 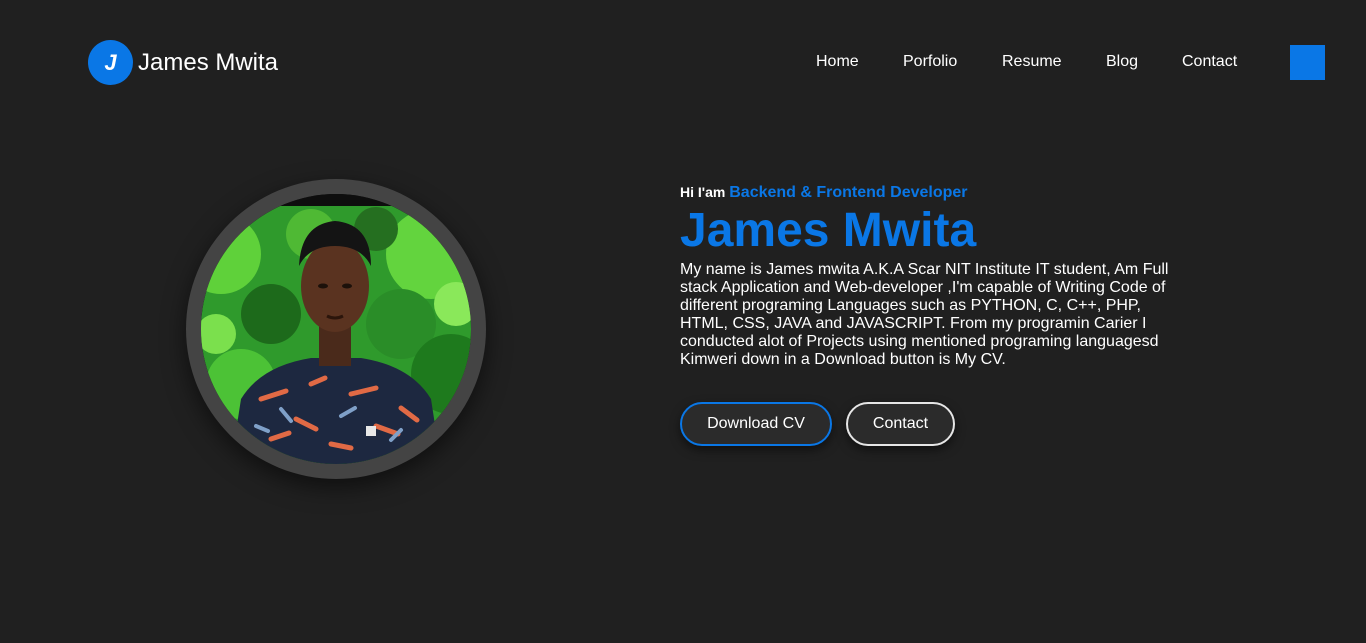 I want to click on nav-resume: Resume, so click(x=1032, y=62).